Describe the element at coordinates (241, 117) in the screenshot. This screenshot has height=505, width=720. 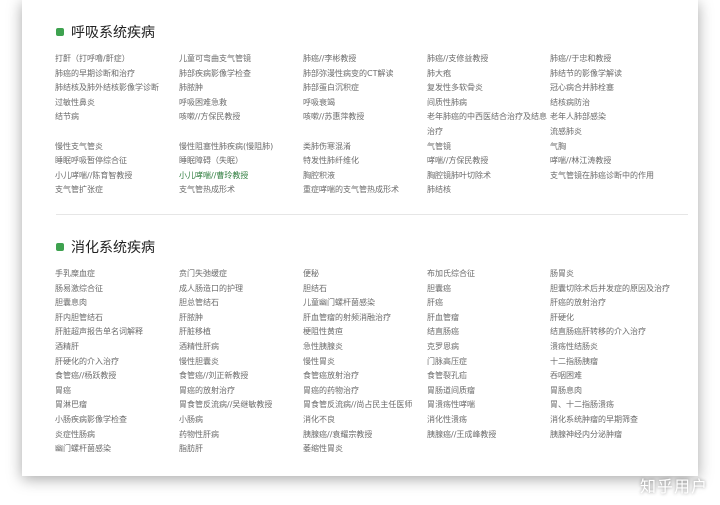
I see `disease-link: 咳嗽//方保民教授` at that location.